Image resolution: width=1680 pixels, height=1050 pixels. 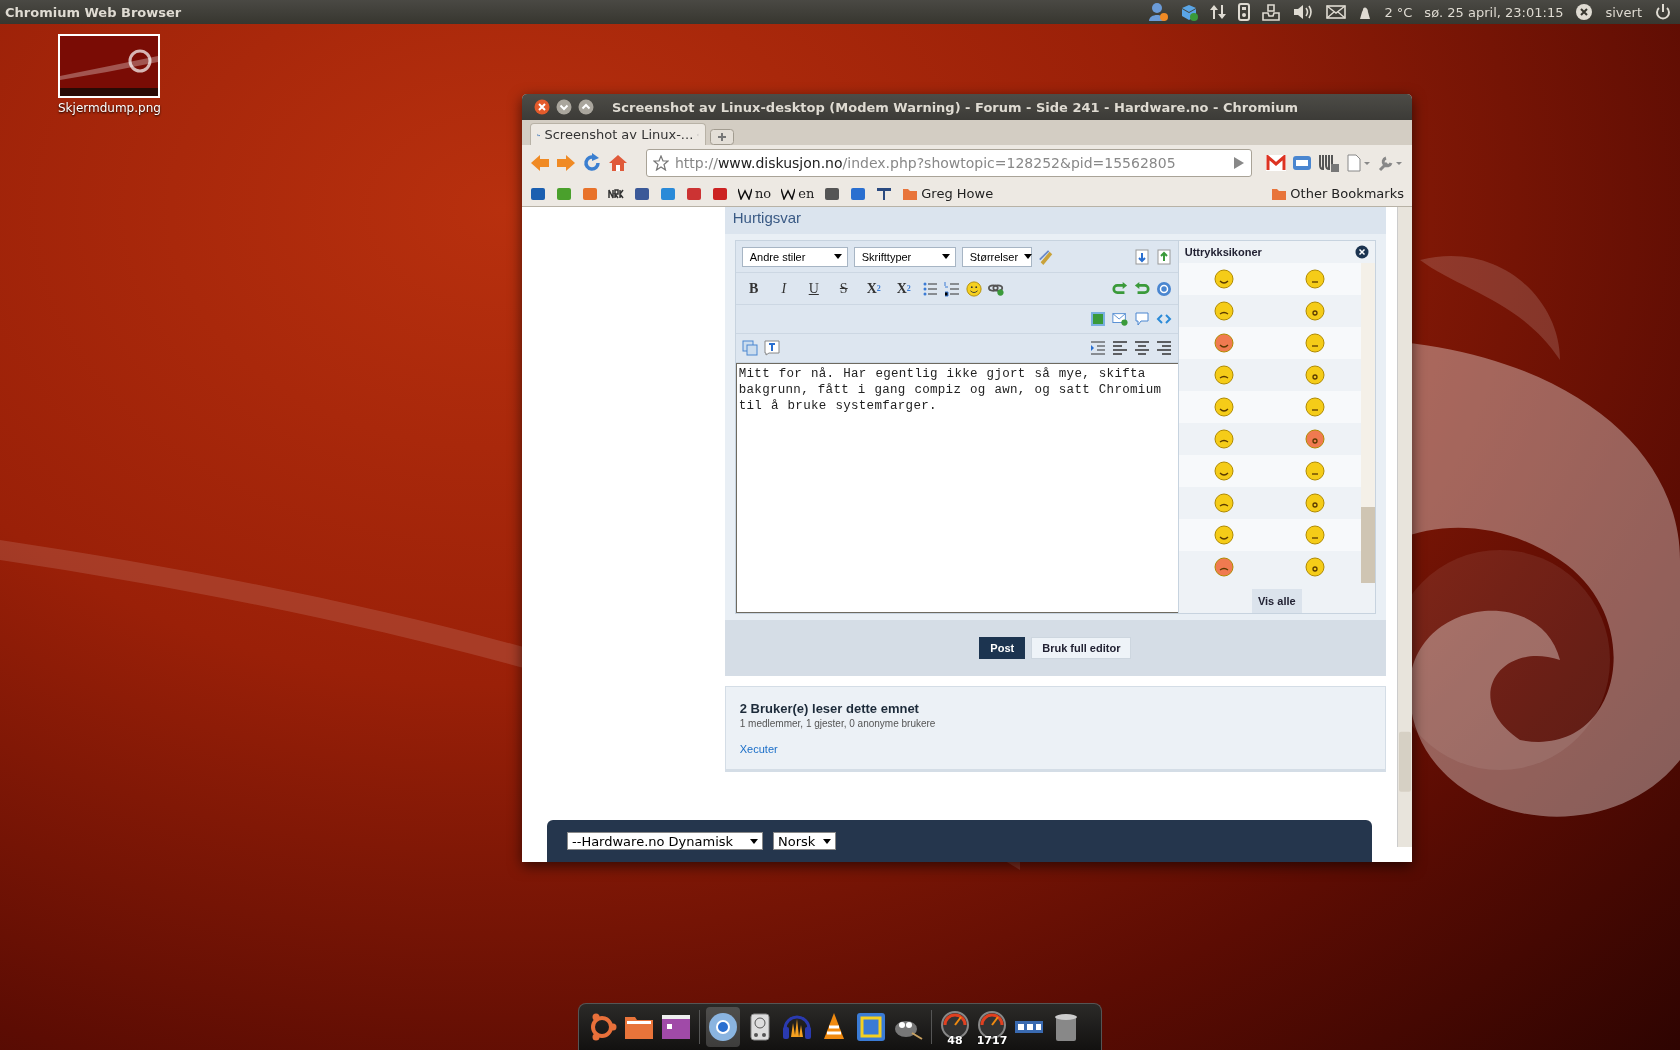 I want to click on dropdown: Norsk, so click(x=805, y=841).